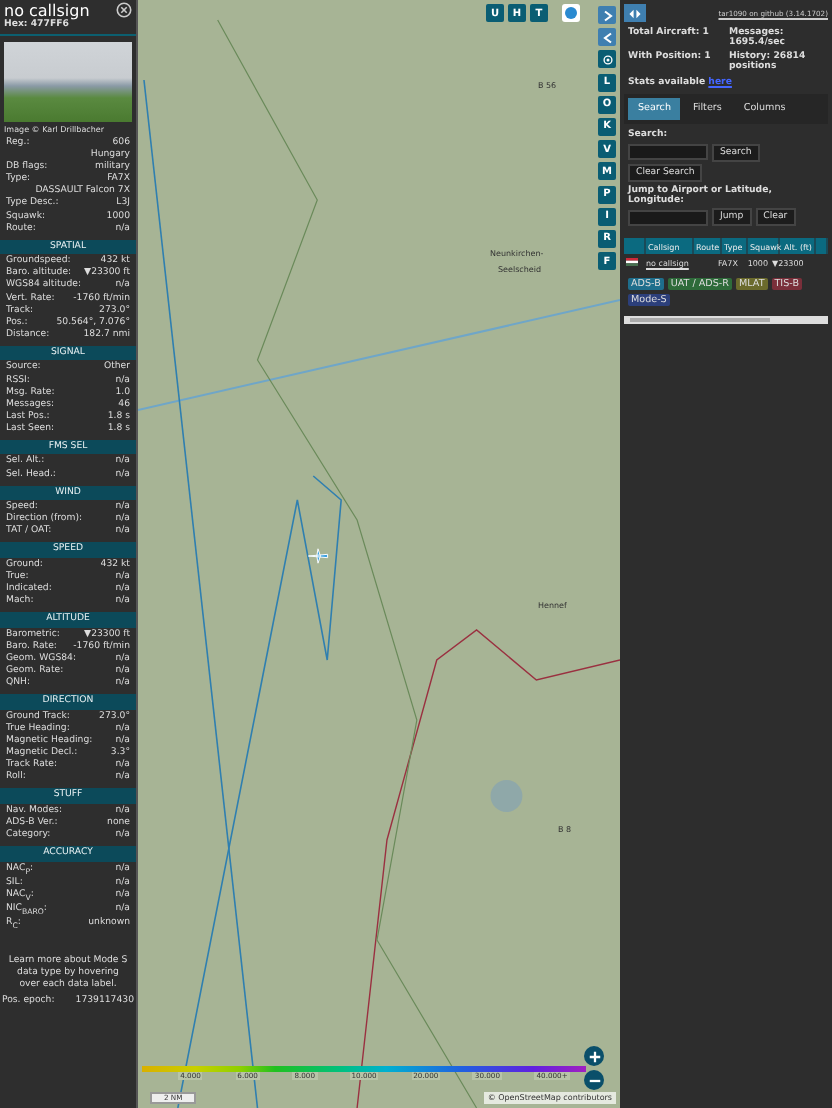  Describe the element at coordinates (632, 261) in the screenshot. I see `flag-icon` at that location.